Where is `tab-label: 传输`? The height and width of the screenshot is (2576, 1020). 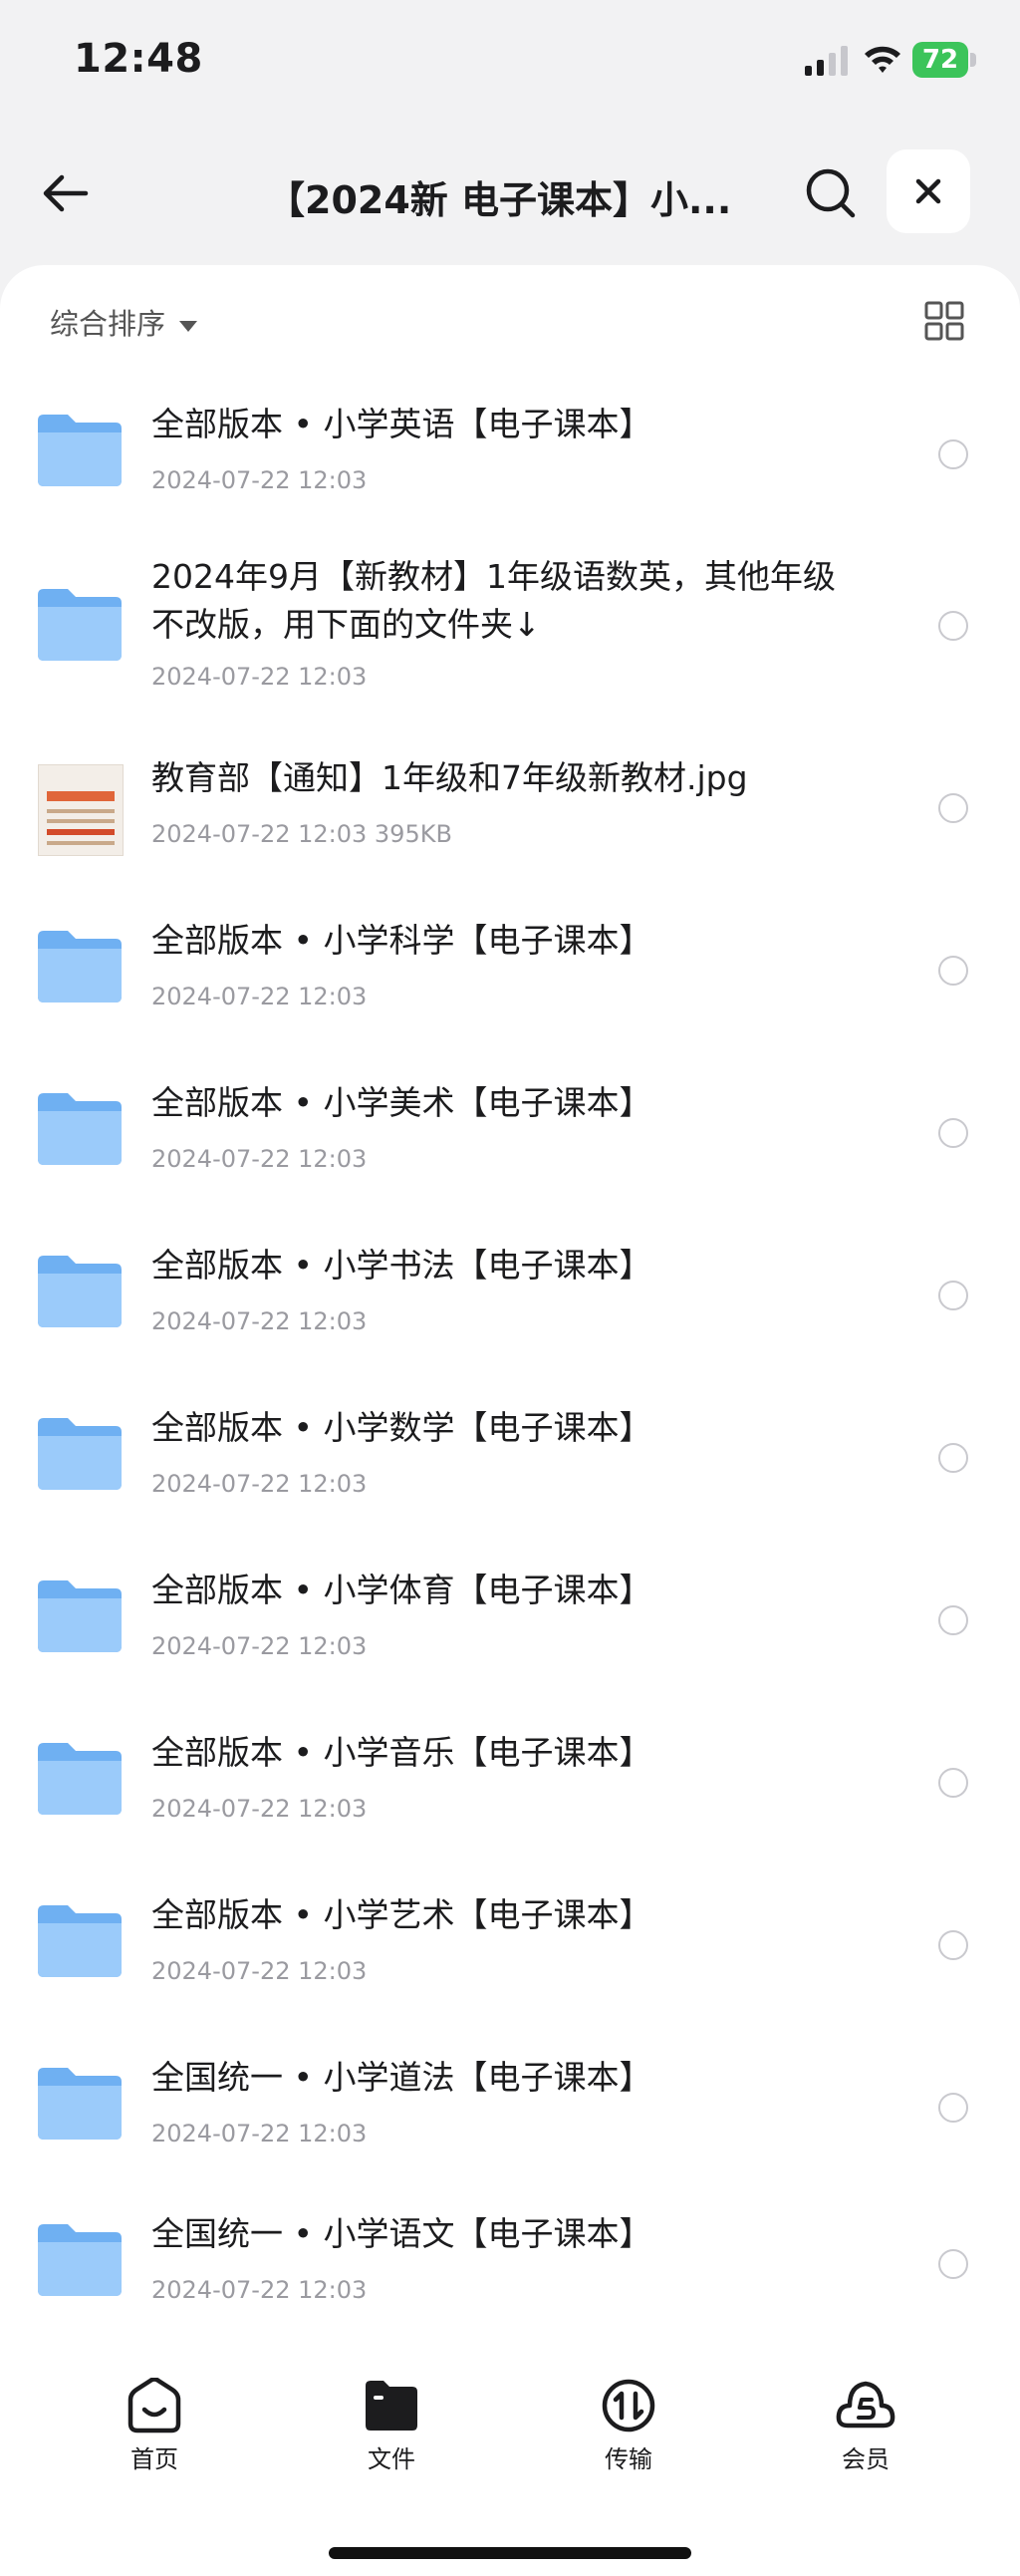 tab-label: 传输 is located at coordinates (628, 2459).